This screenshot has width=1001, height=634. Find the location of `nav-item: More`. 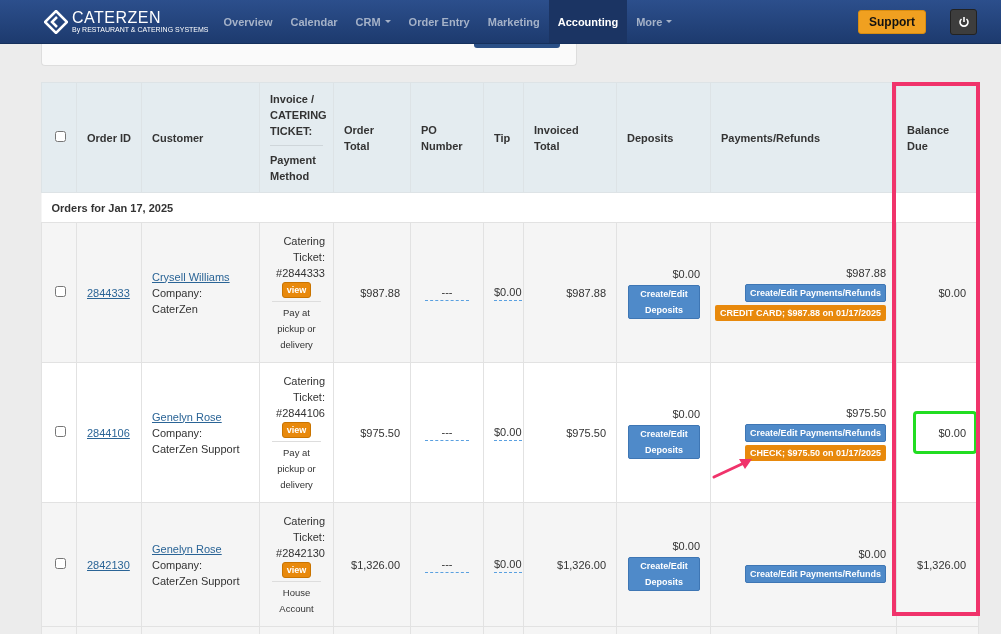

nav-item: More is located at coordinates (654, 21).